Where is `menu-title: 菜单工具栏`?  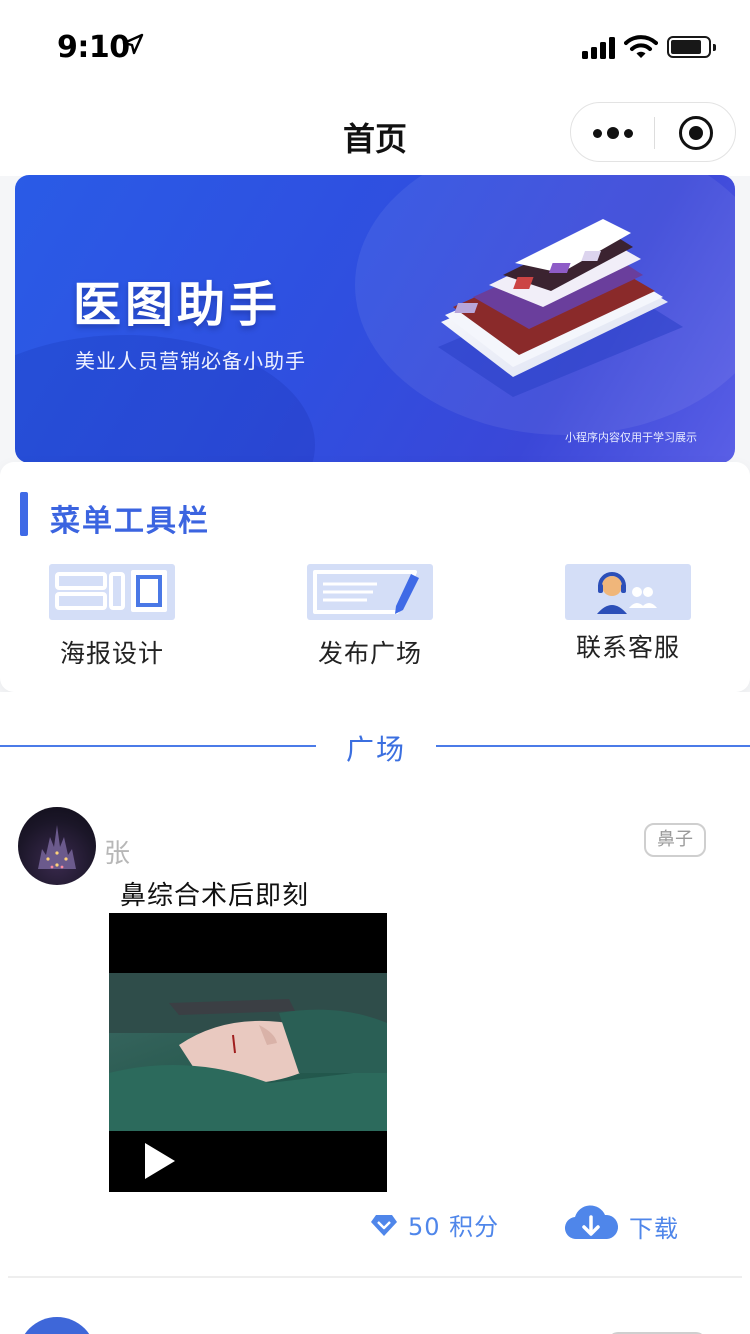 menu-title: 菜单工具栏 is located at coordinates (130, 521).